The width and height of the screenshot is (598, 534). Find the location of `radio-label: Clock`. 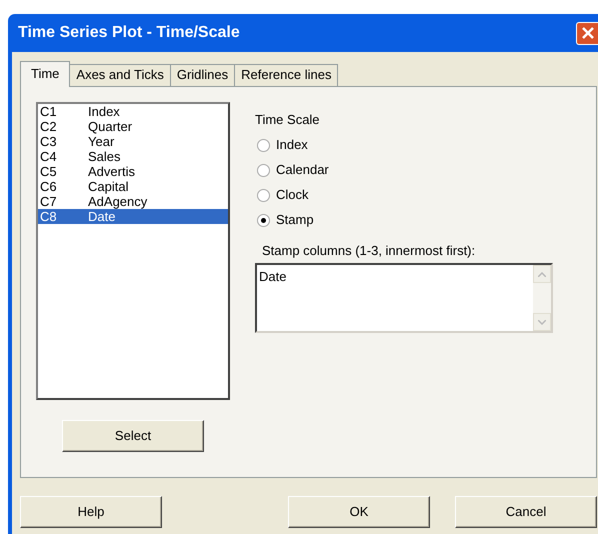

radio-label: Clock is located at coordinates (292, 195).